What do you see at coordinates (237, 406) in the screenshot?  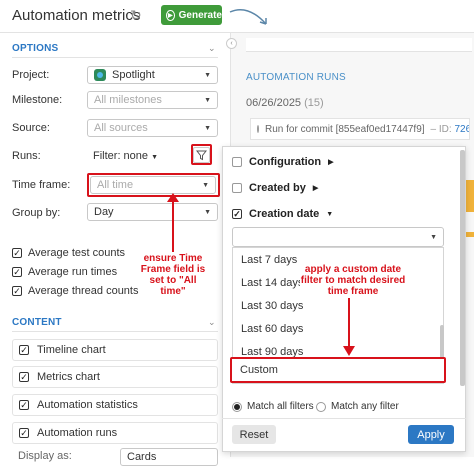 I see `radio-selected-icon` at bounding box center [237, 406].